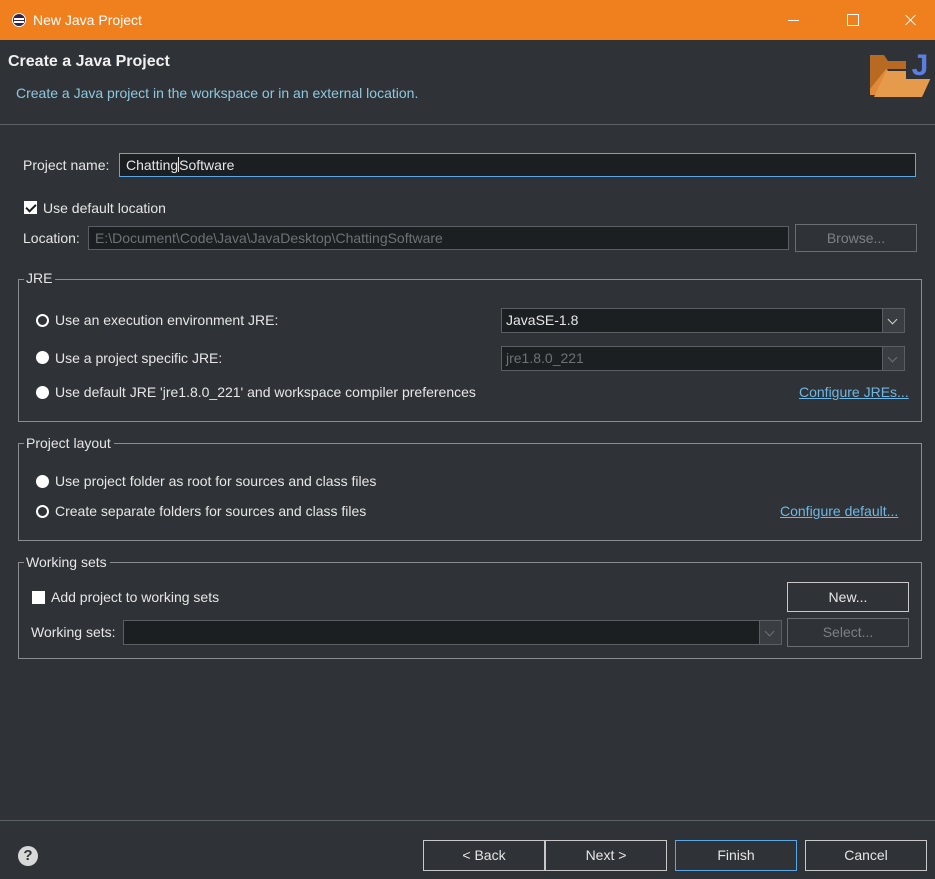 The width and height of the screenshot is (935, 879). What do you see at coordinates (87, 20) in the screenshot?
I see `window-title: New Java Project` at bounding box center [87, 20].